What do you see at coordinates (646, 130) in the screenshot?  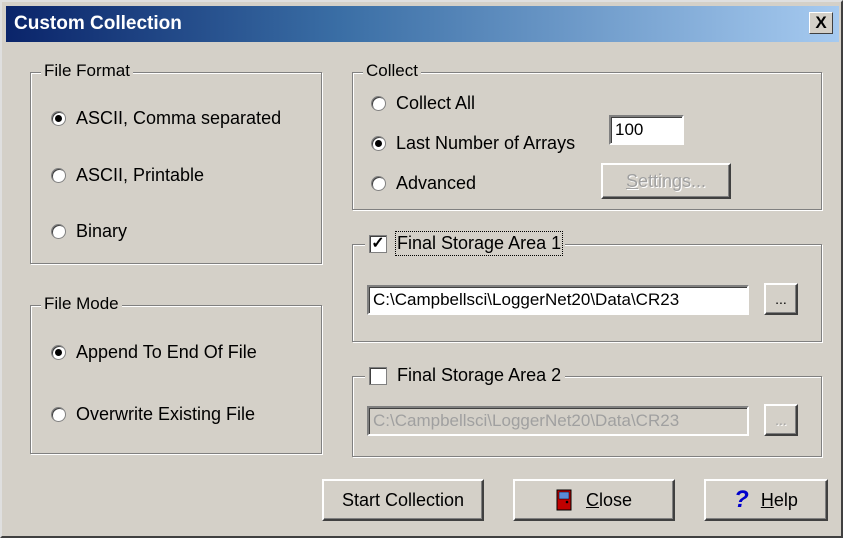 I see `arrays-count-input: 100` at bounding box center [646, 130].